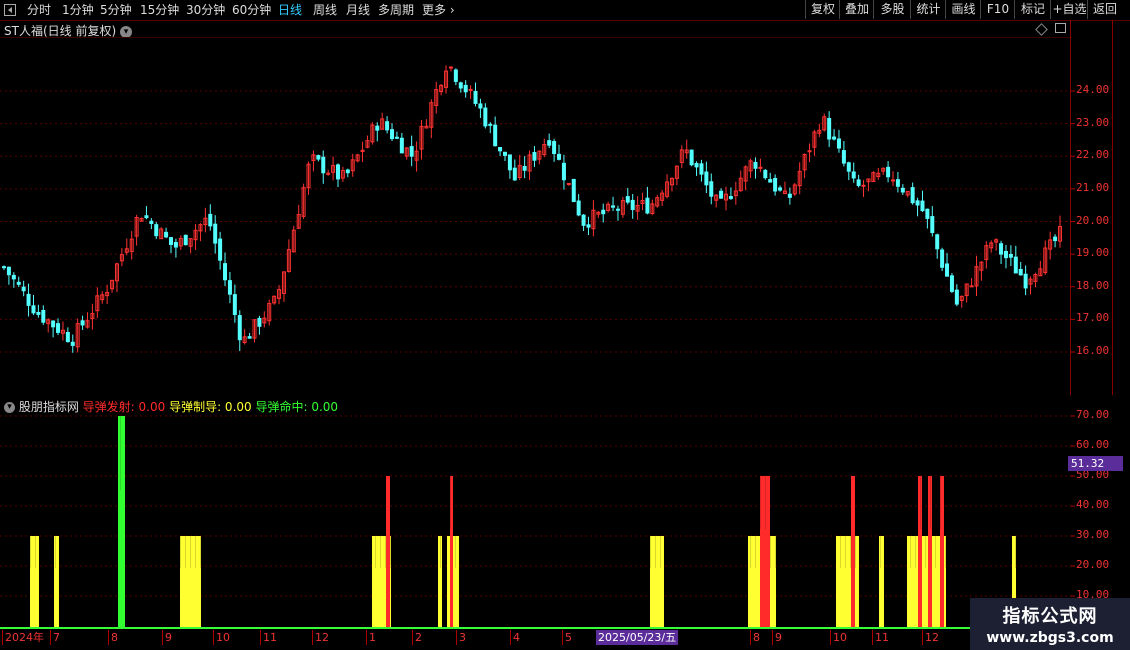  What do you see at coordinates (485, 638) in the screenshot?
I see `date-axis: 2024年 7 8 9 10 11 12 1 2 3 4 5 2025/05/23/五 8 9 10 11 12` at bounding box center [485, 638].